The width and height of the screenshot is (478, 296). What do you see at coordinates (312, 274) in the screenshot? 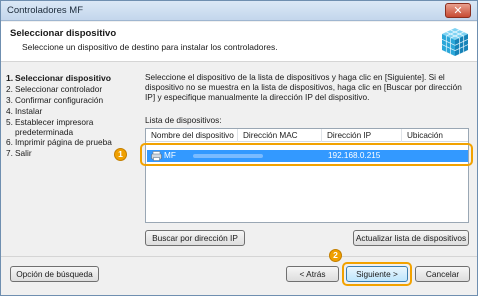
I see `back-button: < Atrás` at bounding box center [312, 274].